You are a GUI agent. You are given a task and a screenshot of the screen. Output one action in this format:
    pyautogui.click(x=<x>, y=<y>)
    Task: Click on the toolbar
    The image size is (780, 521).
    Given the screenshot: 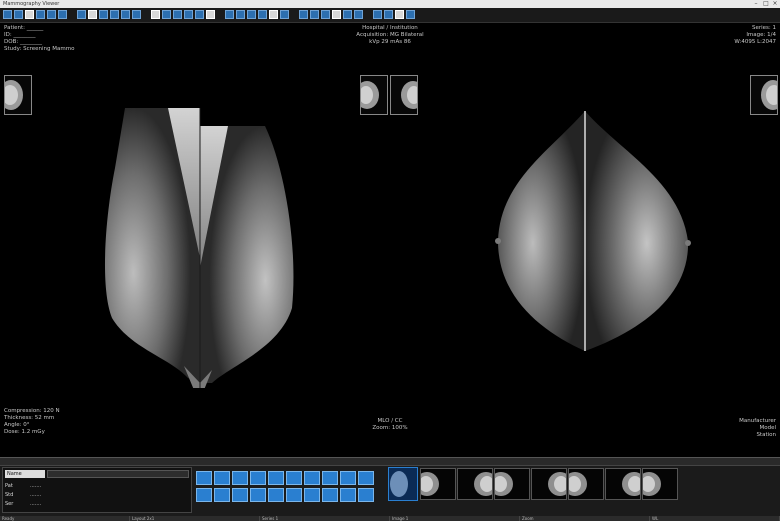 What is the action you would take?
    pyautogui.click(x=390, y=15)
    